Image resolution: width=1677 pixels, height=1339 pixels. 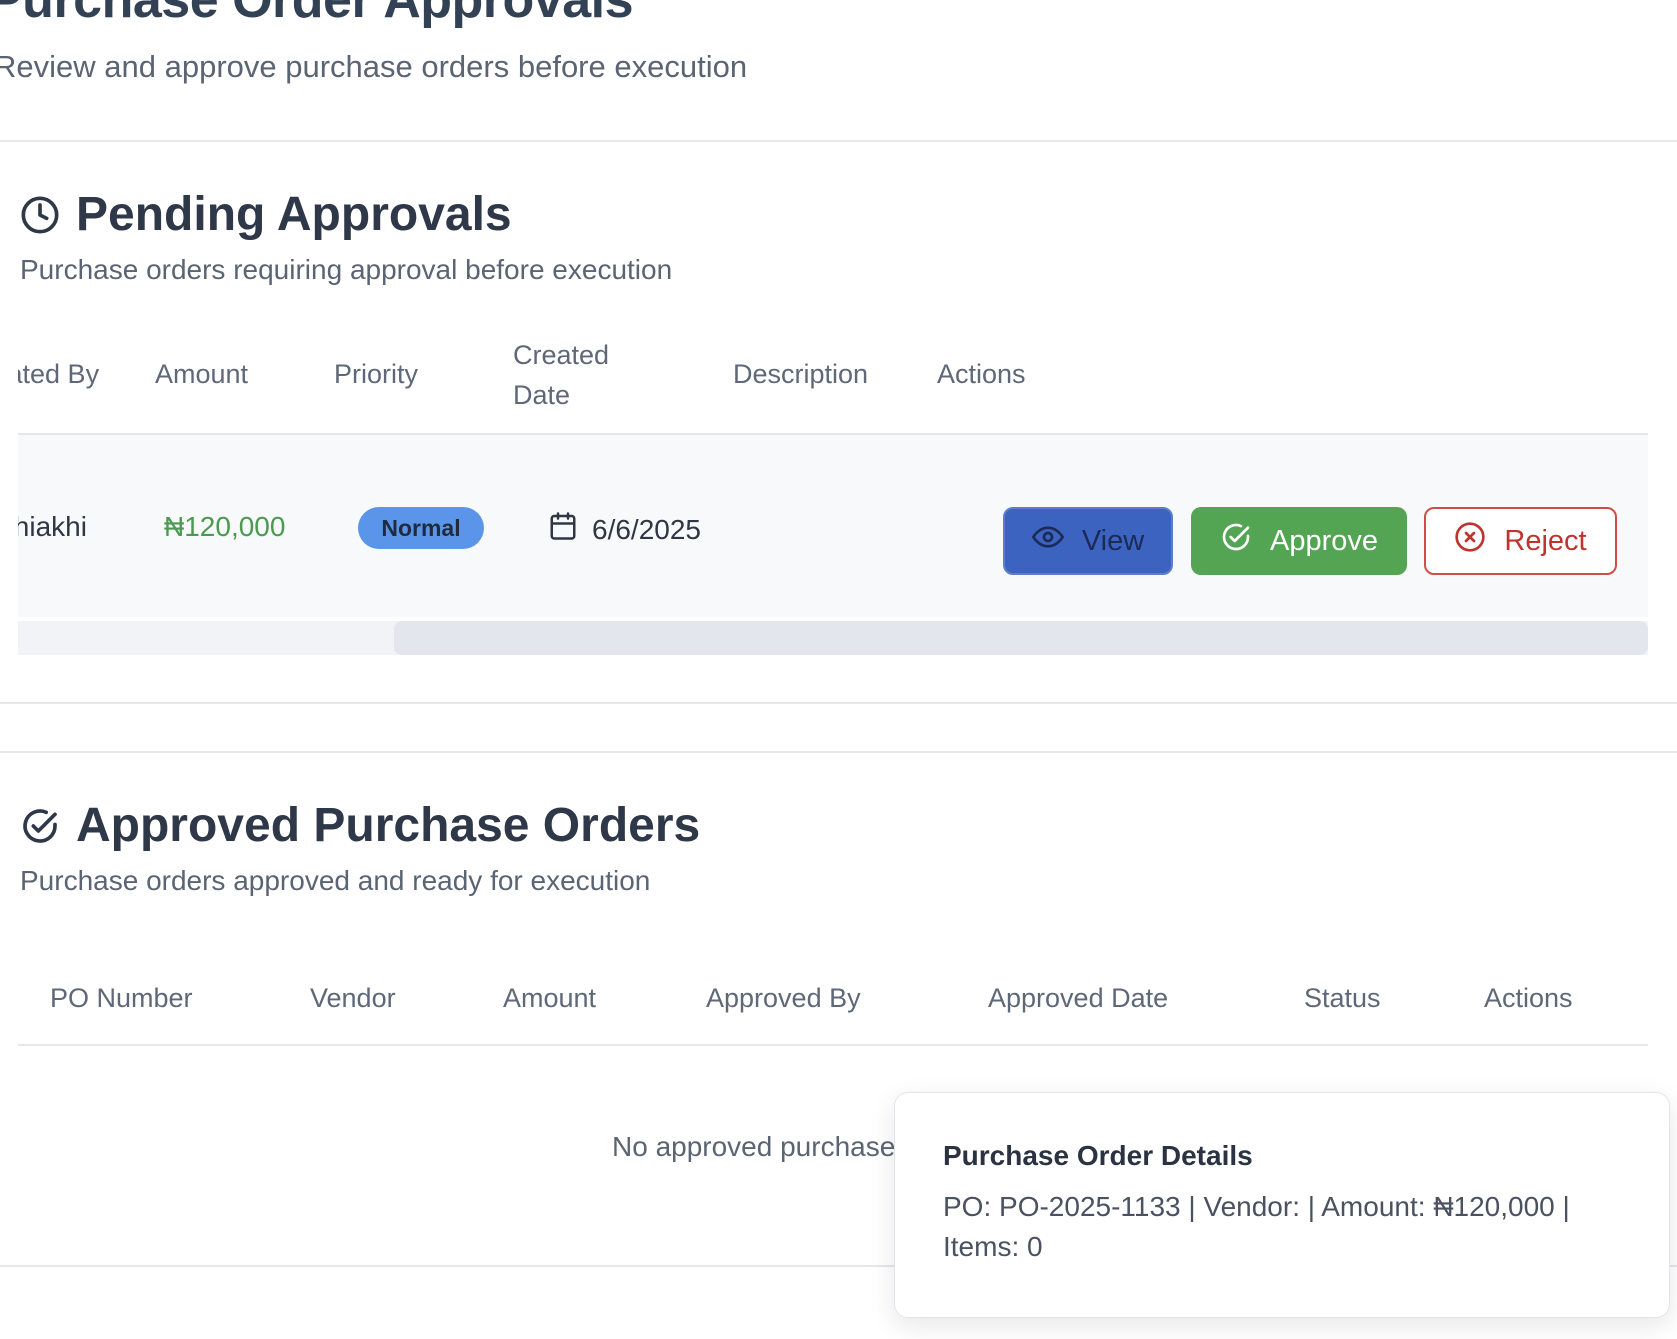 What do you see at coordinates (376, 374) in the screenshot?
I see `column-priority: Priority` at bounding box center [376, 374].